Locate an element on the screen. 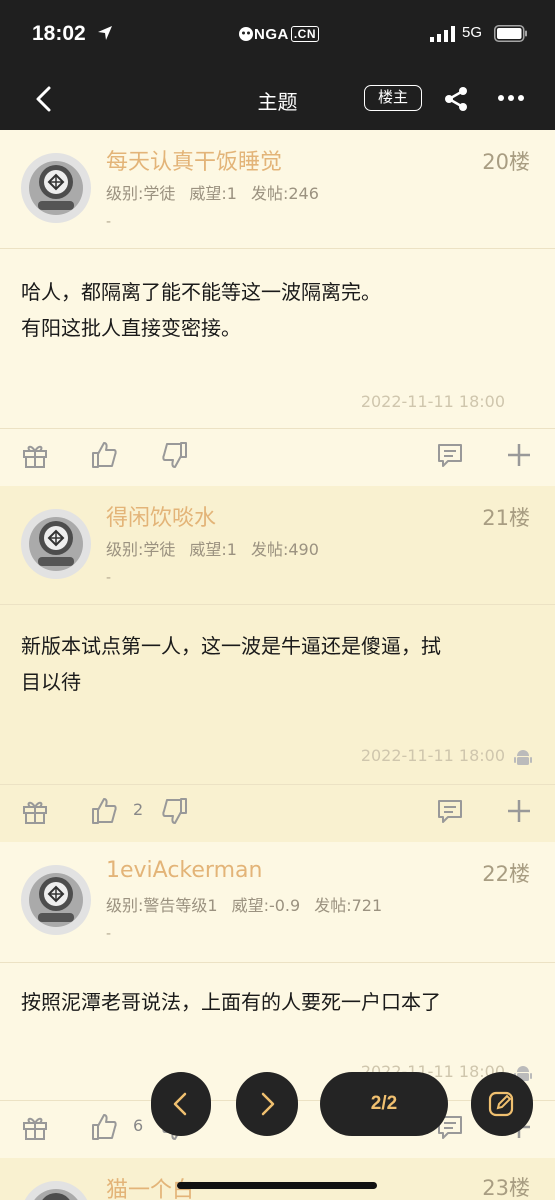 This screenshot has width=555, height=1200. user-post-count: 发帖:246 is located at coordinates (284, 193).